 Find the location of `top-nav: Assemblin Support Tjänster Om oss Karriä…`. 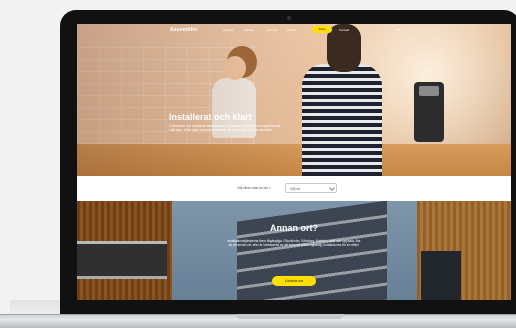

top-nav: Assemblin Support Tjänster Om oss Karriä… is located at coordinates (294, 30).